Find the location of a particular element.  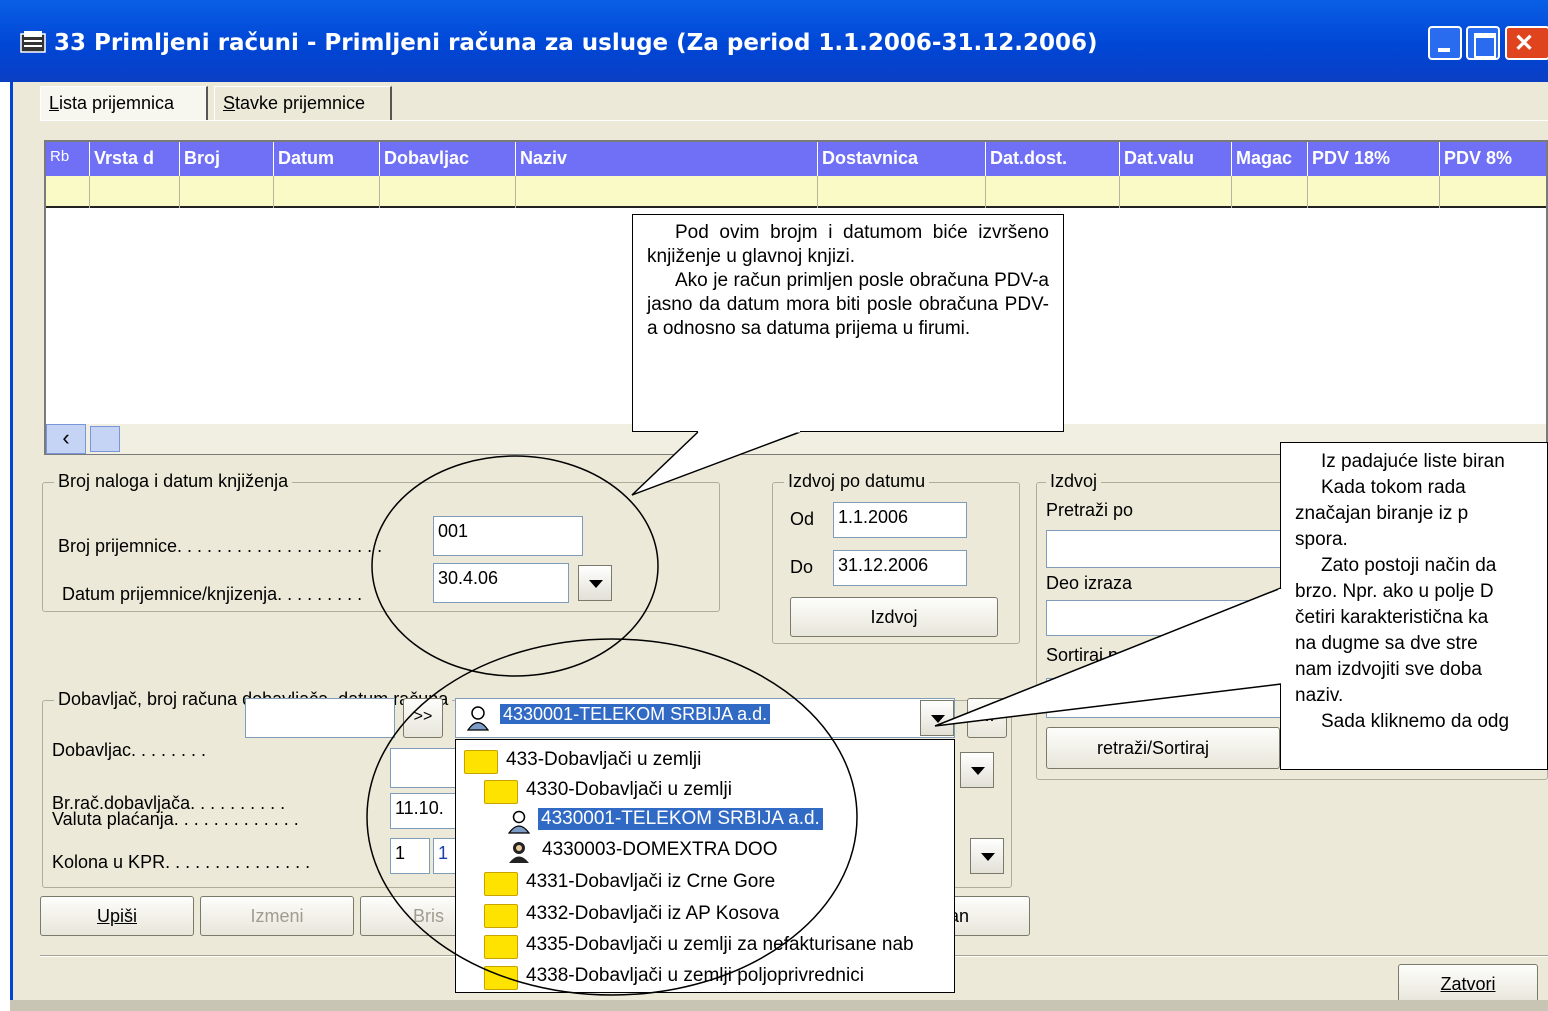

tab-stavke-prijemnice: Stavke prijemnice is located at coordinates (303, 103).